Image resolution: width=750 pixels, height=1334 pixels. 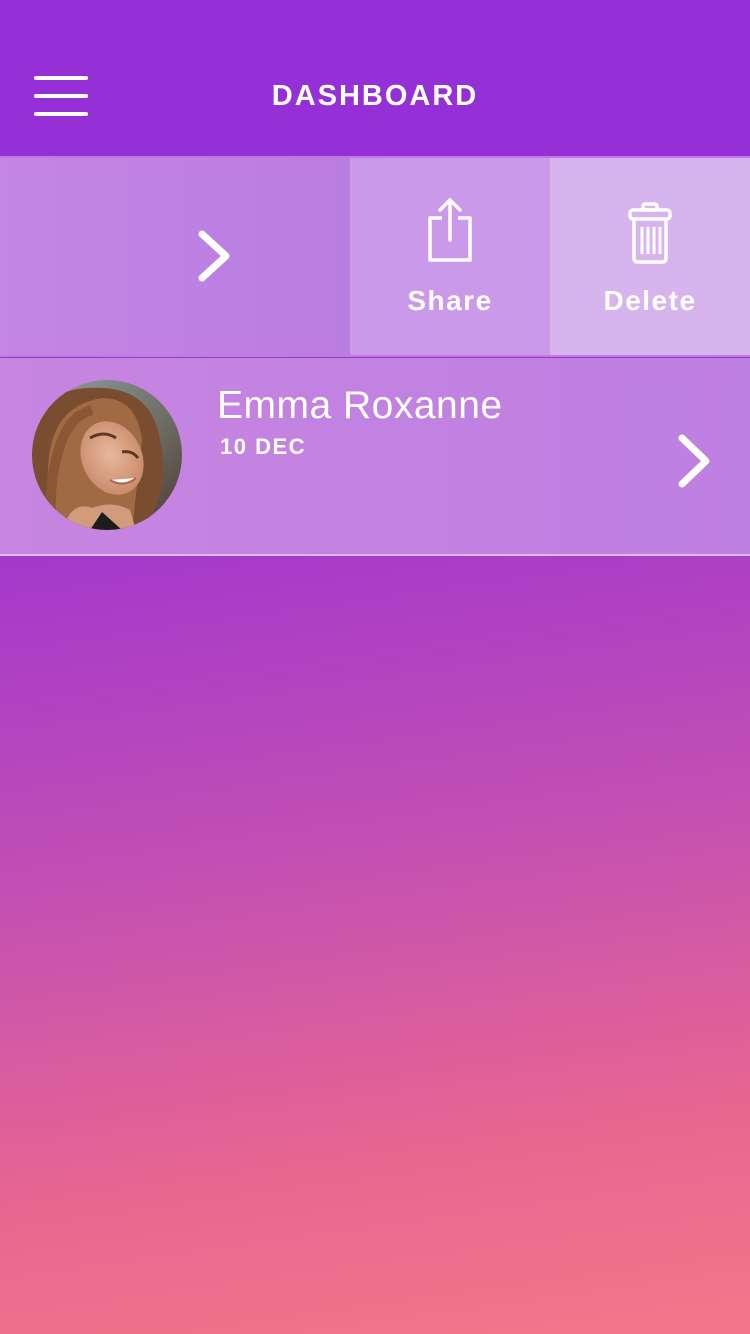 What do you see at coordinates (375, 457) in the screenshot?
I see `list-item: Emma Roxanne 10 DEC` at bounding box center [375, 457].